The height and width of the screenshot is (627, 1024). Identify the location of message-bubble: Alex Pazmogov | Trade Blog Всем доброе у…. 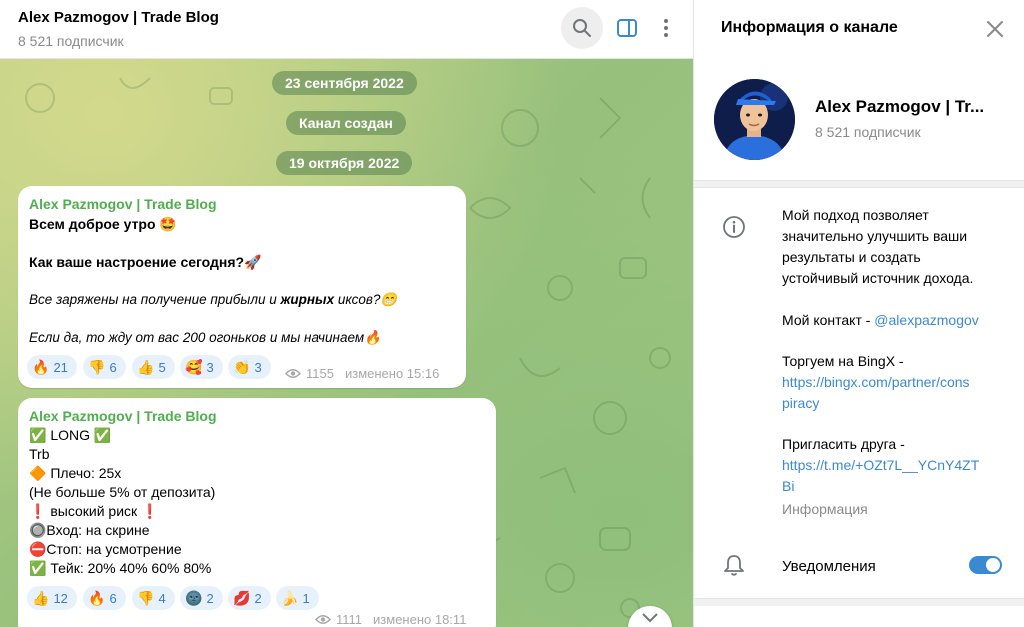
(242, 287).